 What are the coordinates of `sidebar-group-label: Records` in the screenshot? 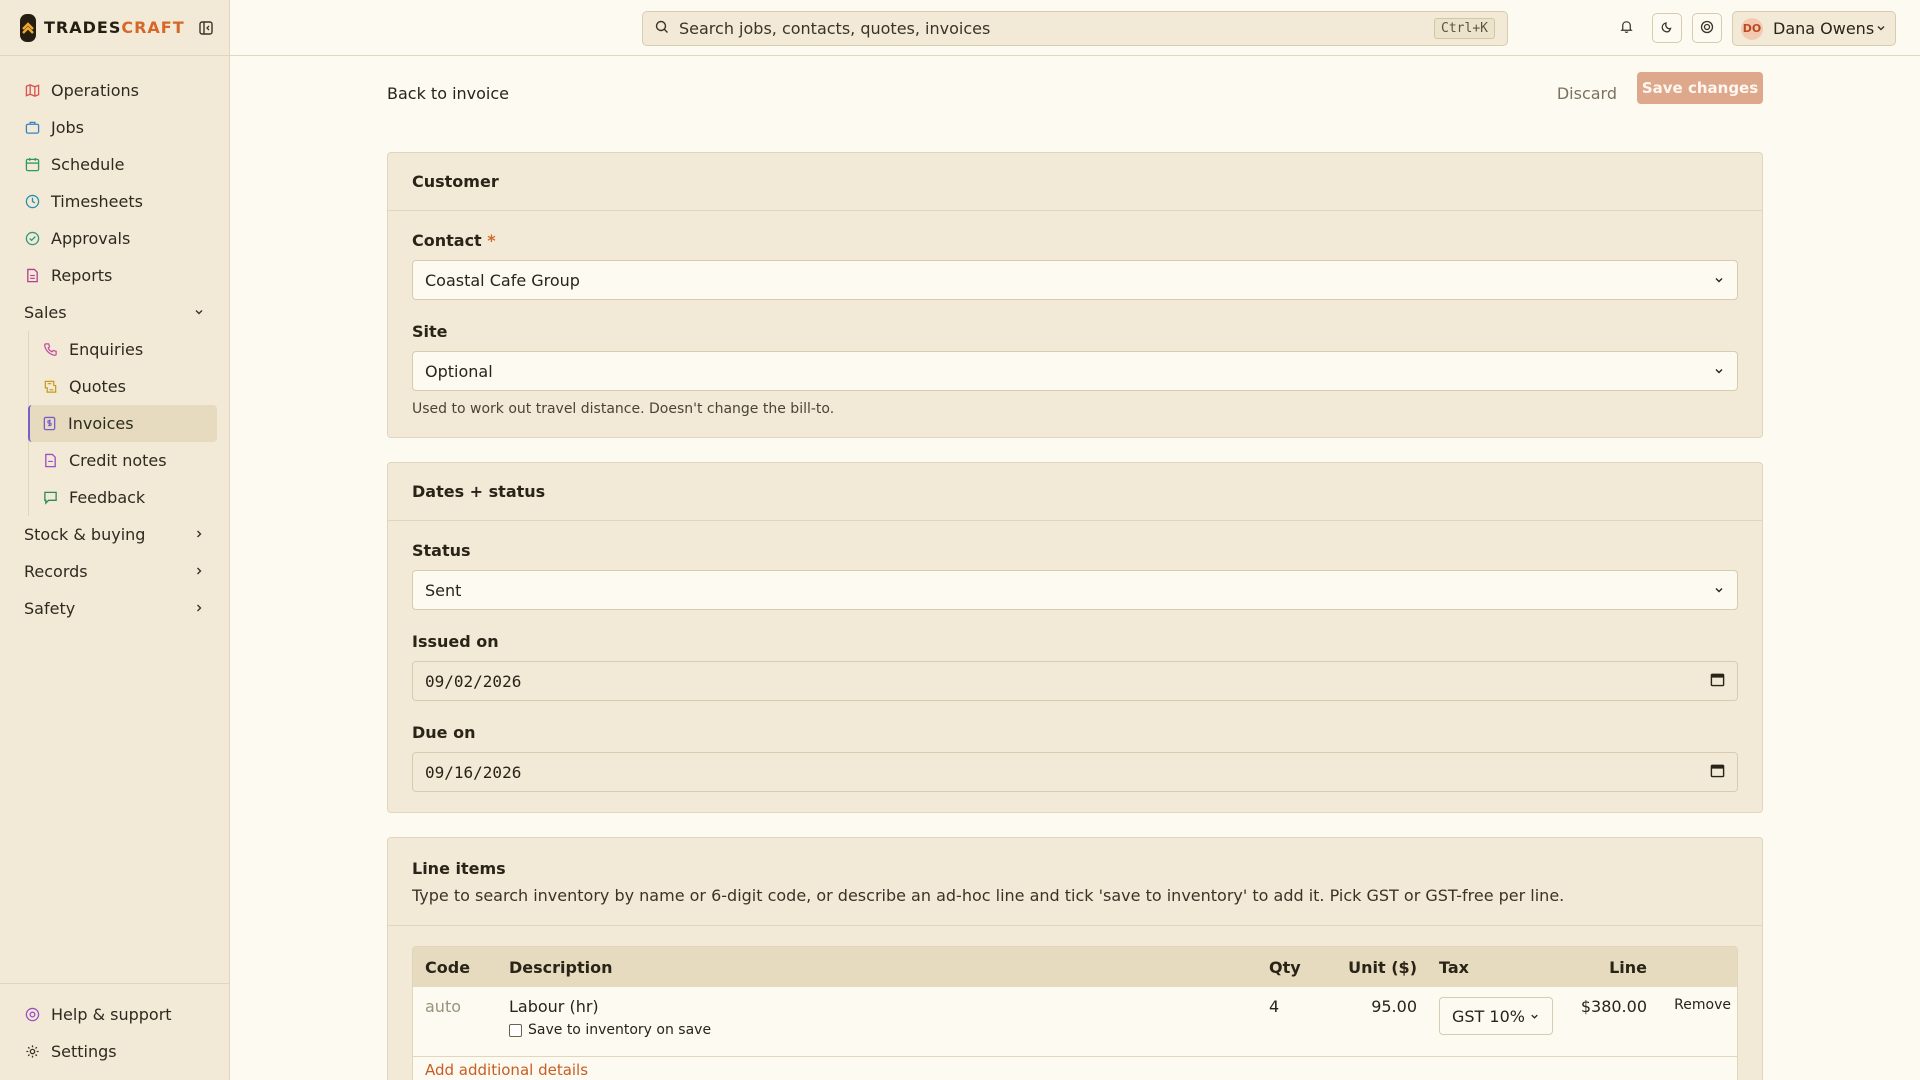 It's located at (56, 571).